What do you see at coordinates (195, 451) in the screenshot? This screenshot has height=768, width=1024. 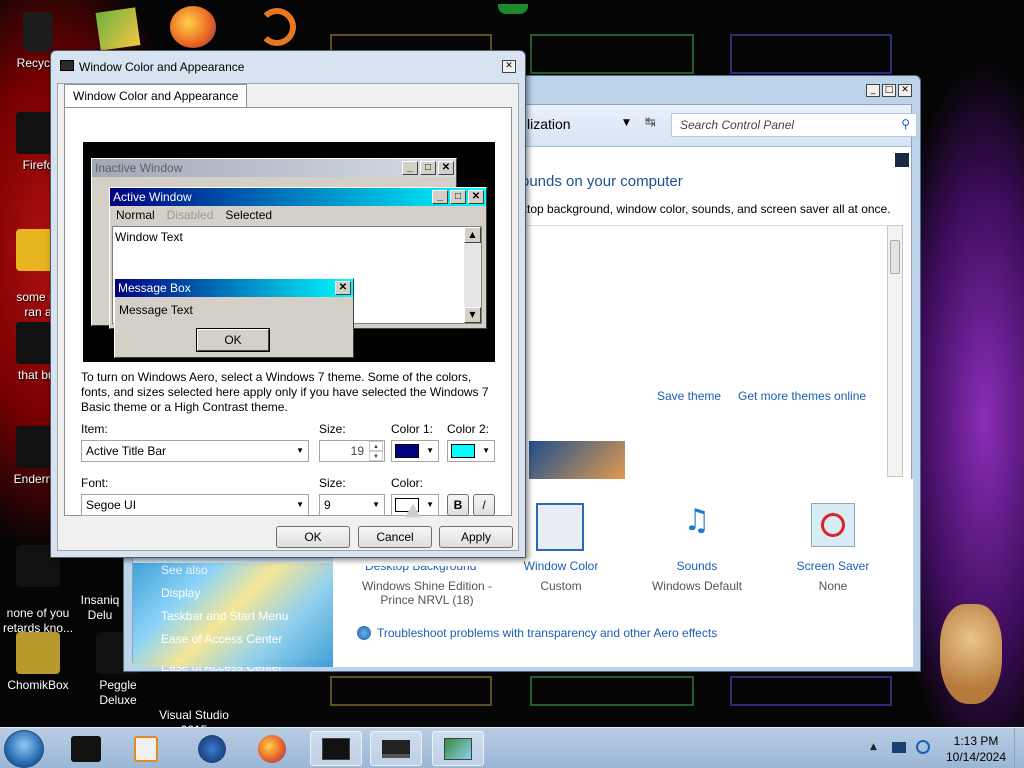 I see `item-select: Active Title Bar ▼` at bounding box center [195, 451].